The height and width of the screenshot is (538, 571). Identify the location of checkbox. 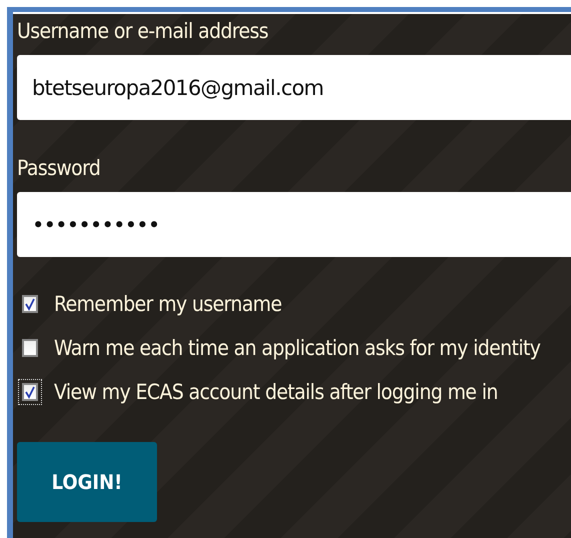
(30, 392).